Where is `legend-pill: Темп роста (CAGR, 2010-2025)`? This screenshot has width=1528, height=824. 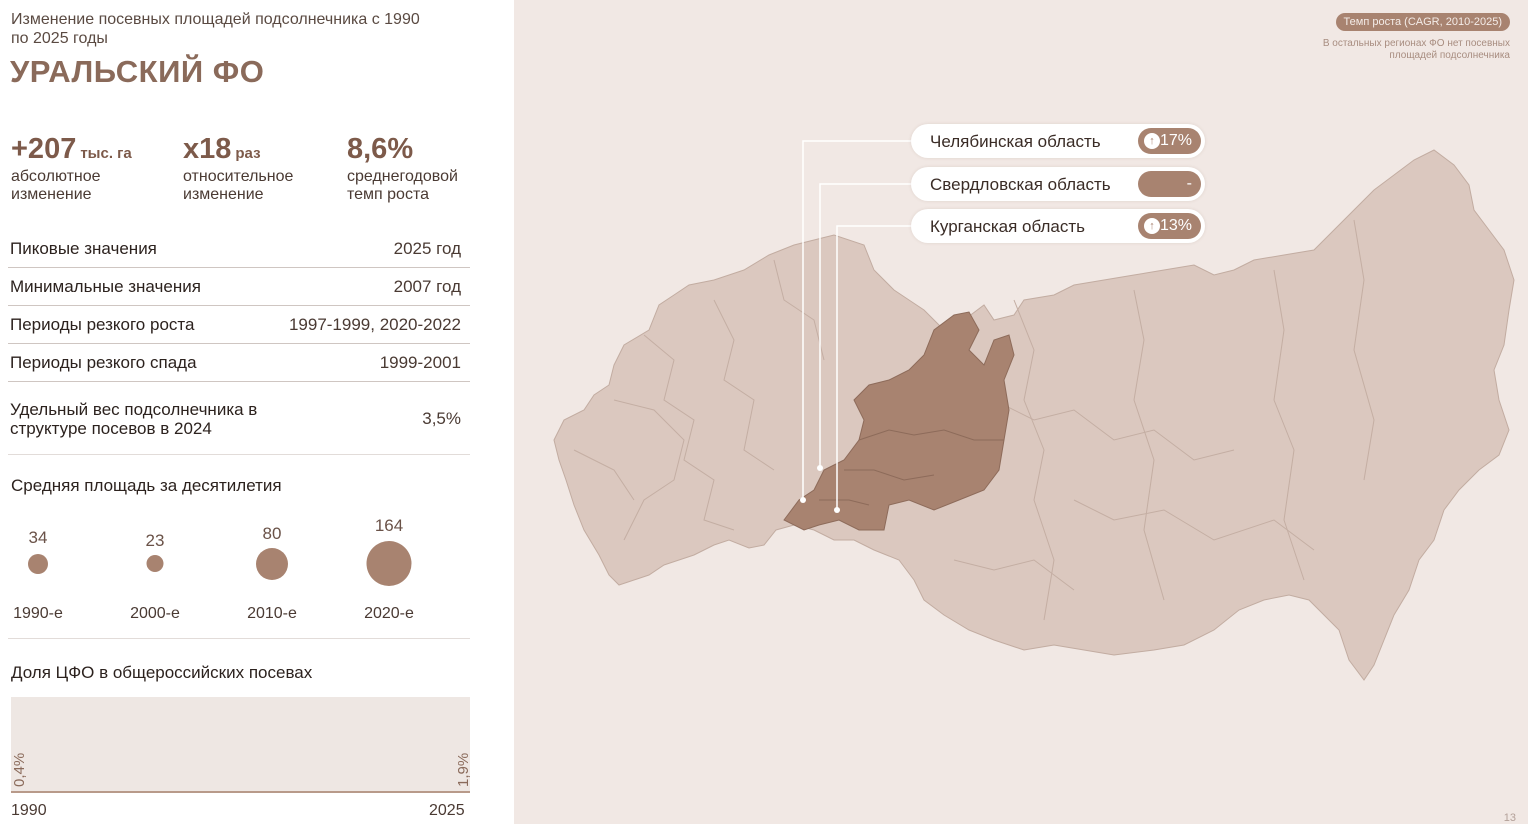 legend-pill: Темп роста (CAGR, 2010-2025) is located at coordinates (1422, 22).